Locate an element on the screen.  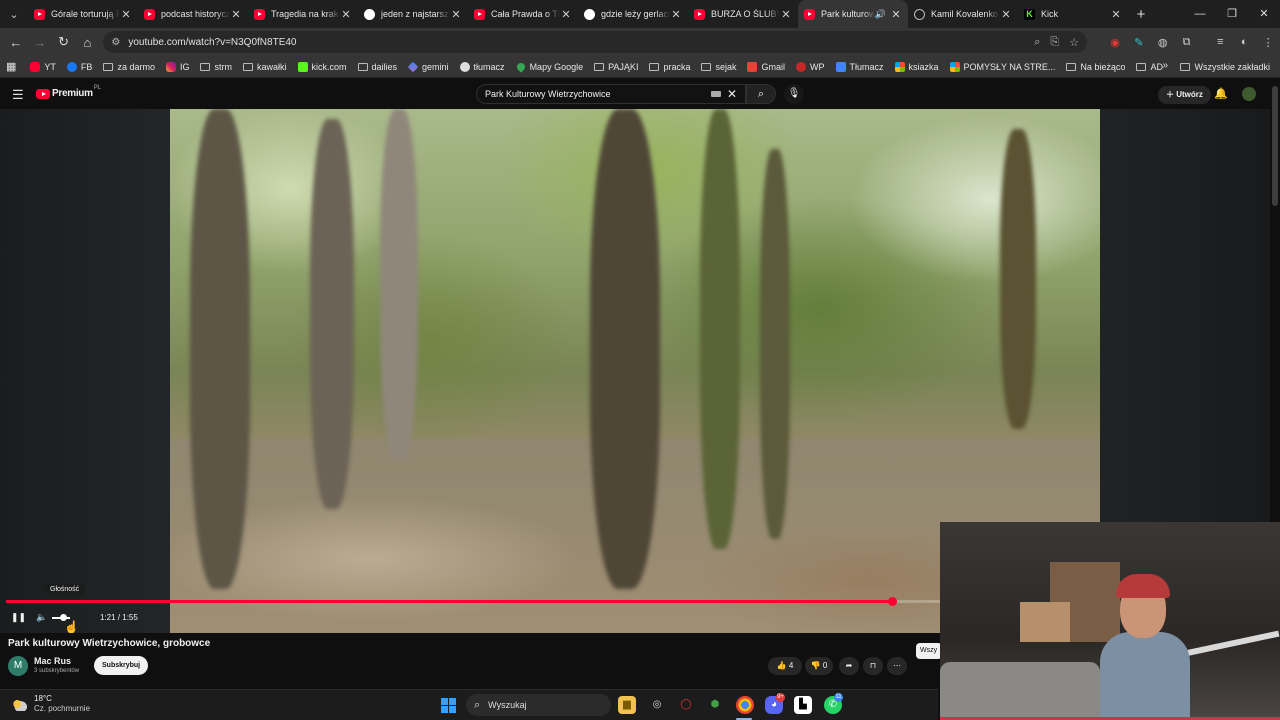
notifications-bell-icon: 🔔 is located at coordinates (1221, 93).